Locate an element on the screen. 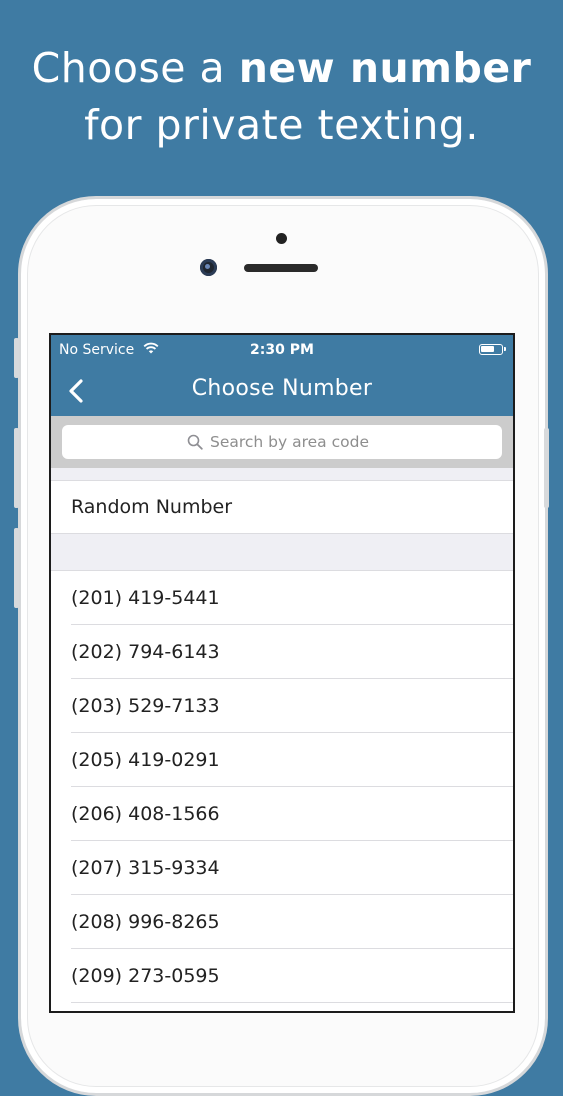 The width and height of the screenshot is (563, 1096). front-camera is located at coordinates (208, 267).